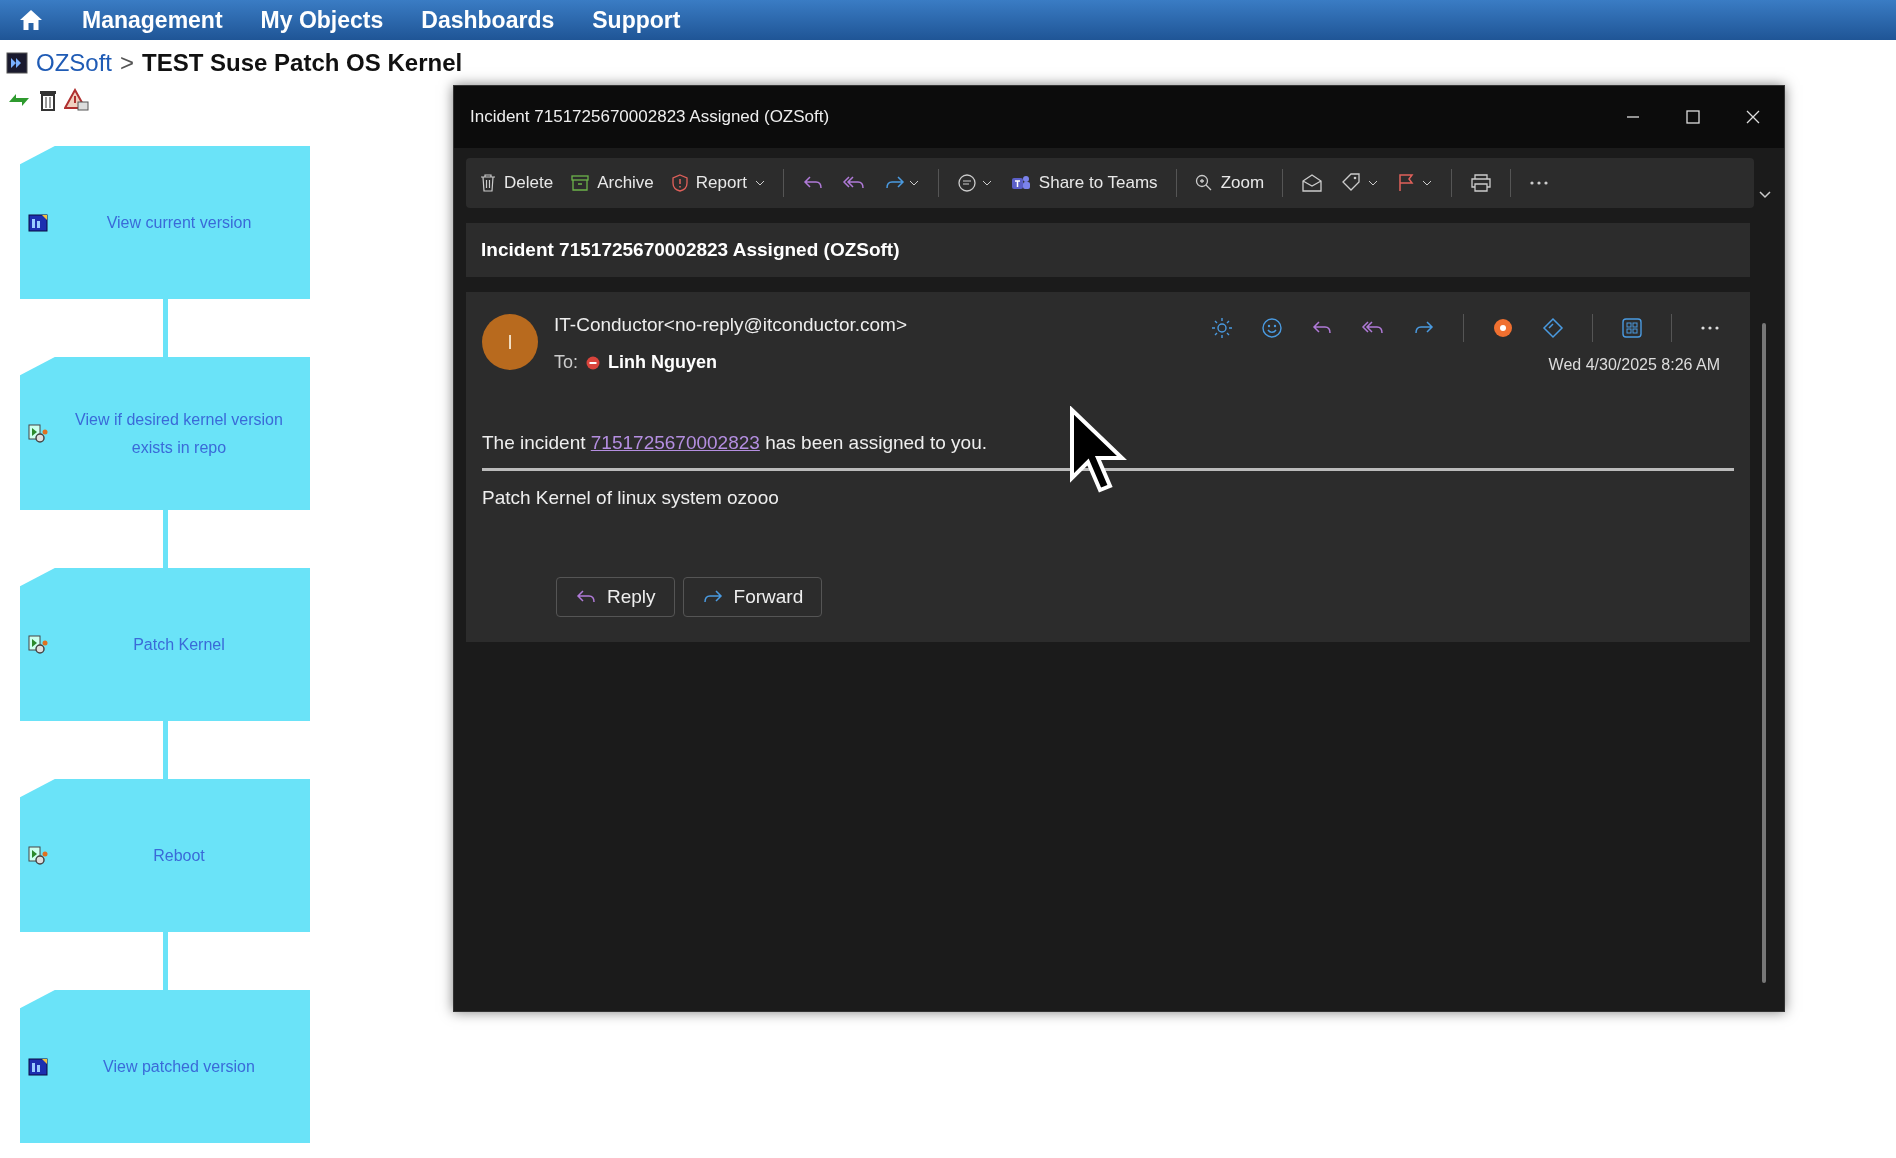  Describe the element at coordinates (679, 183) in the screenshot. I see `shield-icon` at that location.